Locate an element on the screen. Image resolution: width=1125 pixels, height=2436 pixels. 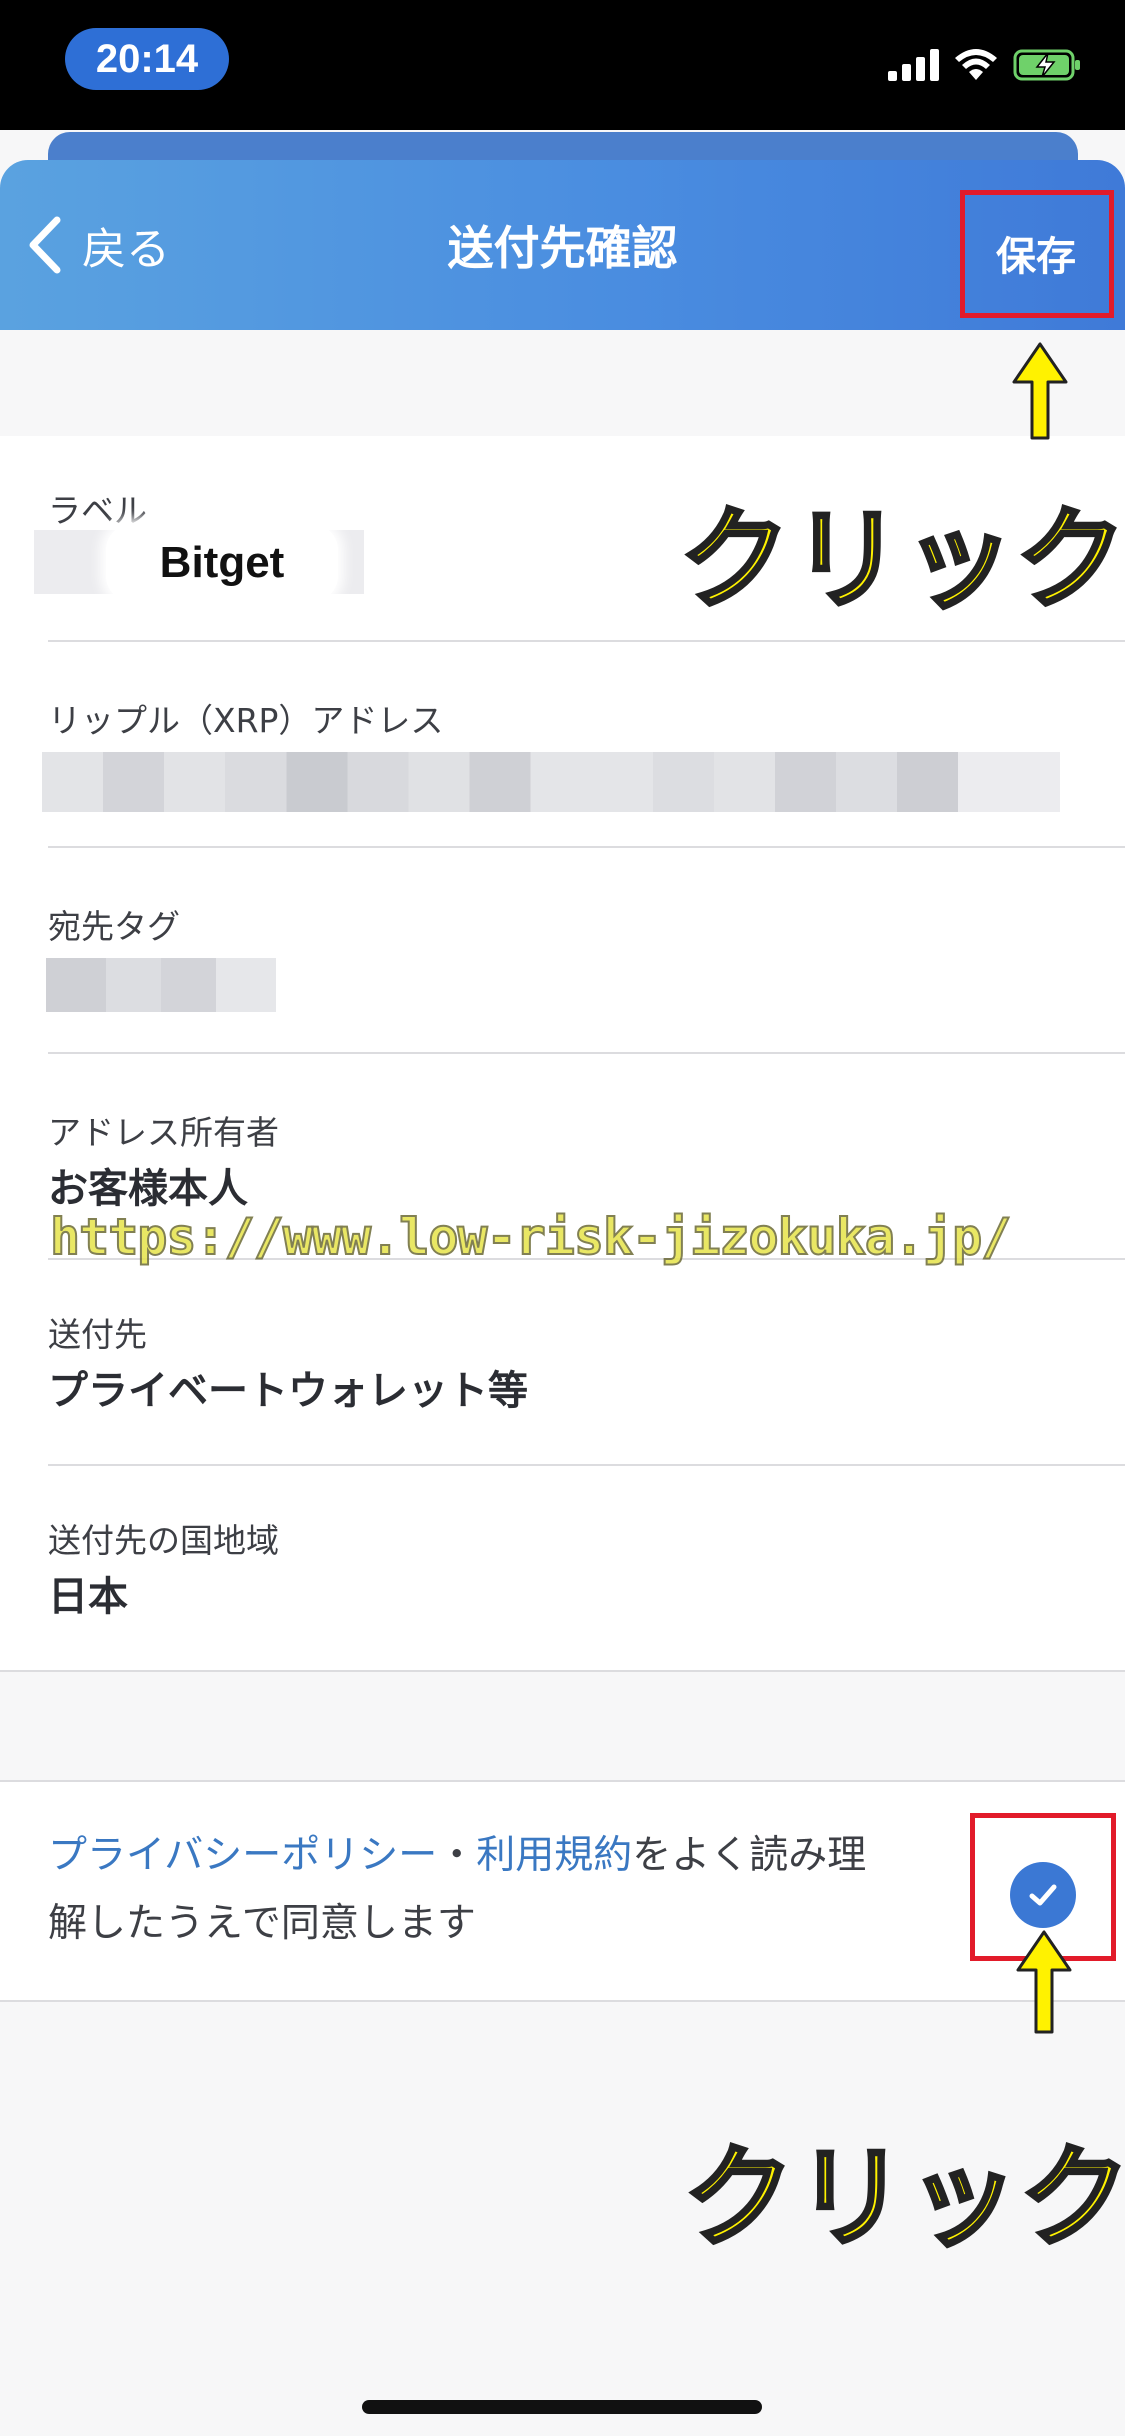
country-row: 送付先の国地域 日本 is located at coordinates (586, 1568).